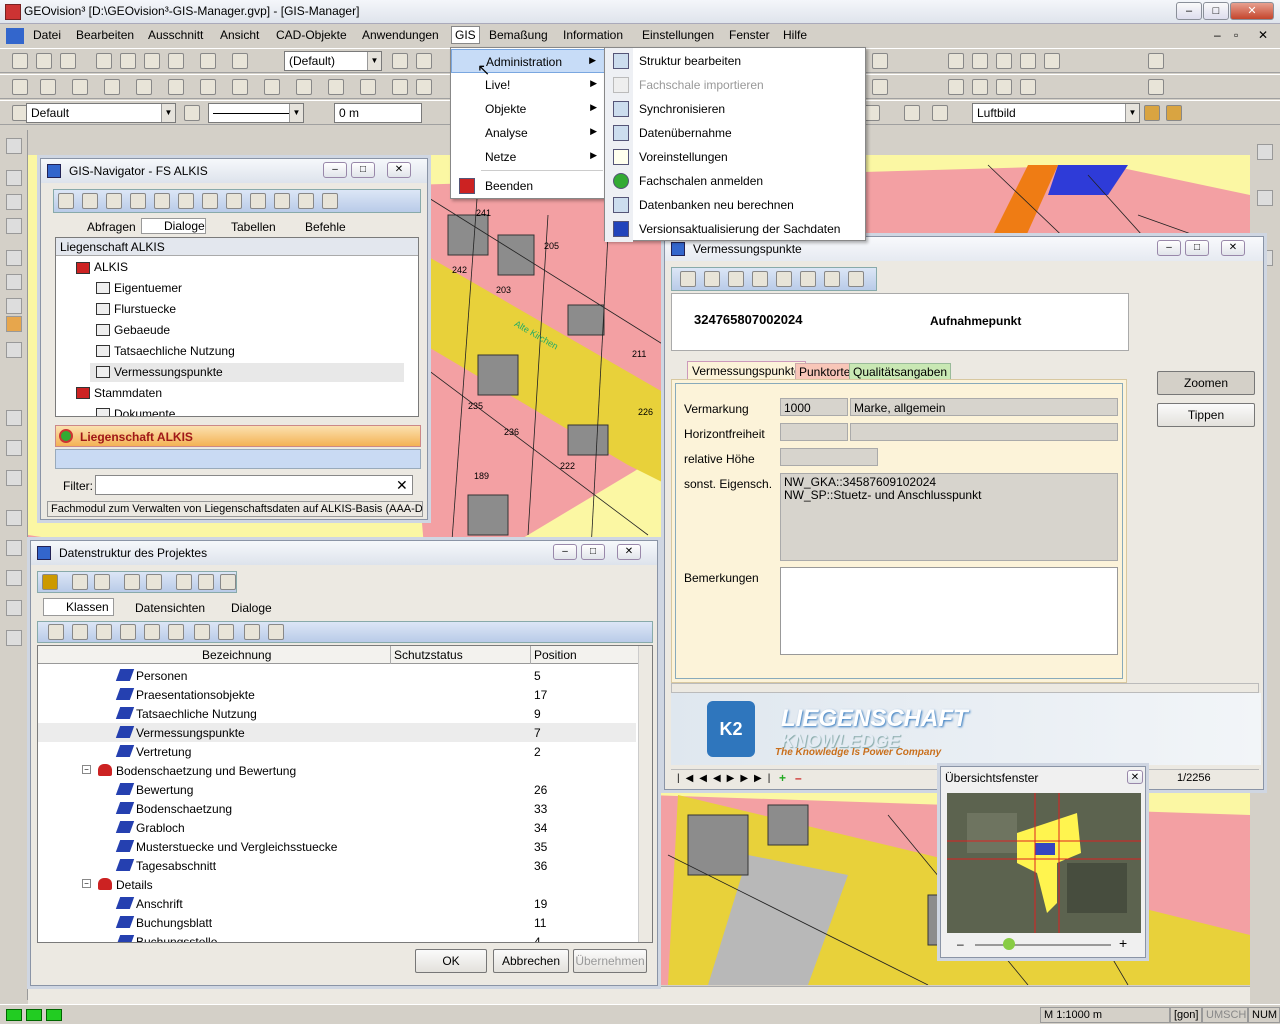  Describe the element at coordinates (14, 518) in the screenshot. I see `snap-line-icon` at that location.